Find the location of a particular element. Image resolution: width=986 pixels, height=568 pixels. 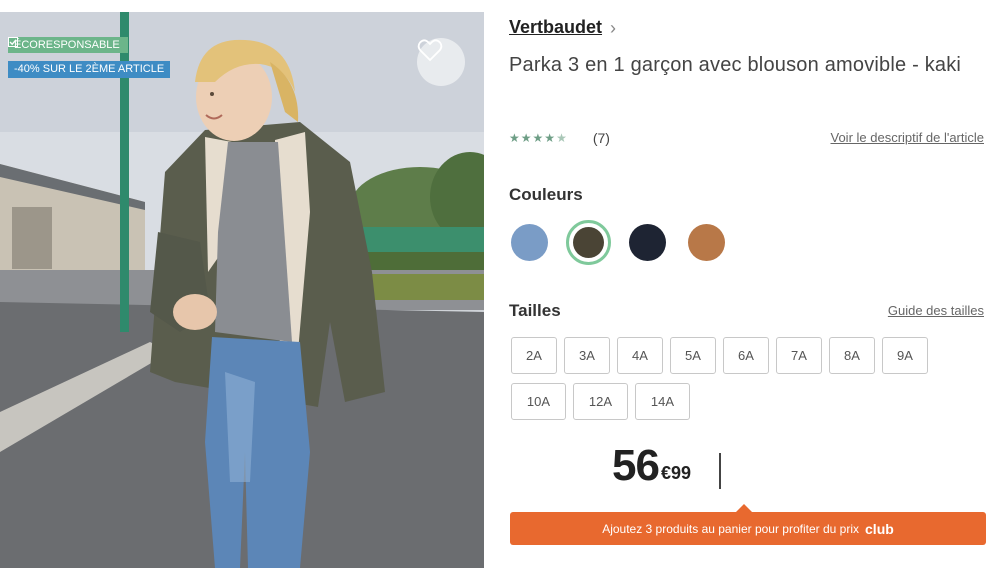

size-option-7a: 7A is located at coordinates (799, 355).